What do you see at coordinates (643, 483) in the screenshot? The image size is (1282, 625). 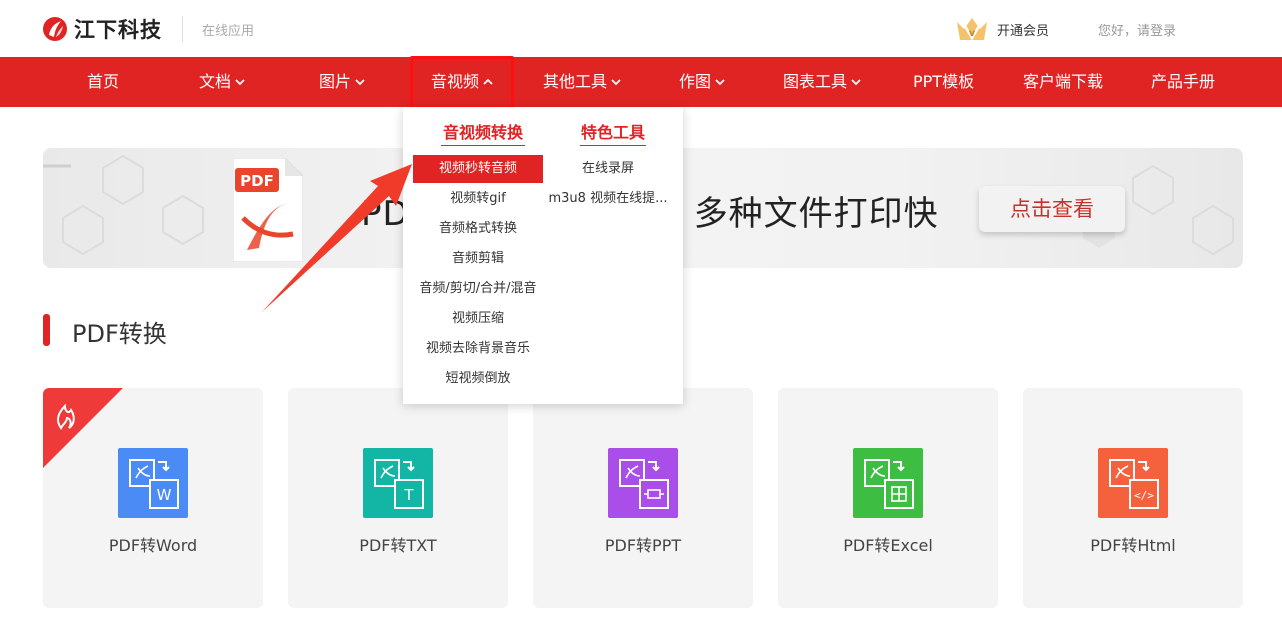 I see `pdf-to-ppt-icon` at bounding box center [643, 483].